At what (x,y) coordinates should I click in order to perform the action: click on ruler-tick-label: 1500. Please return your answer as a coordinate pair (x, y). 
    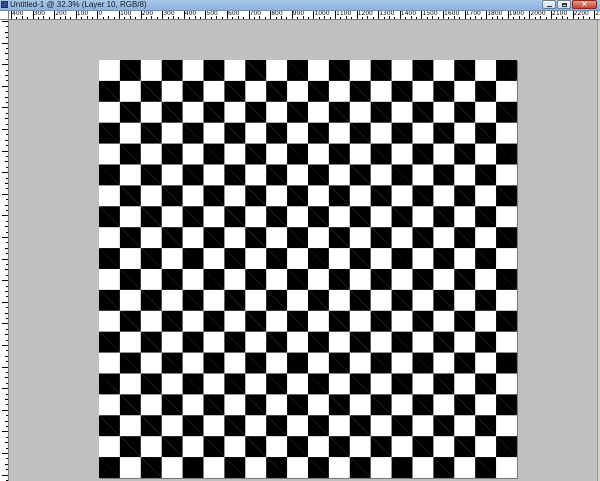
    Looking at the image, I should click on (430, 14).